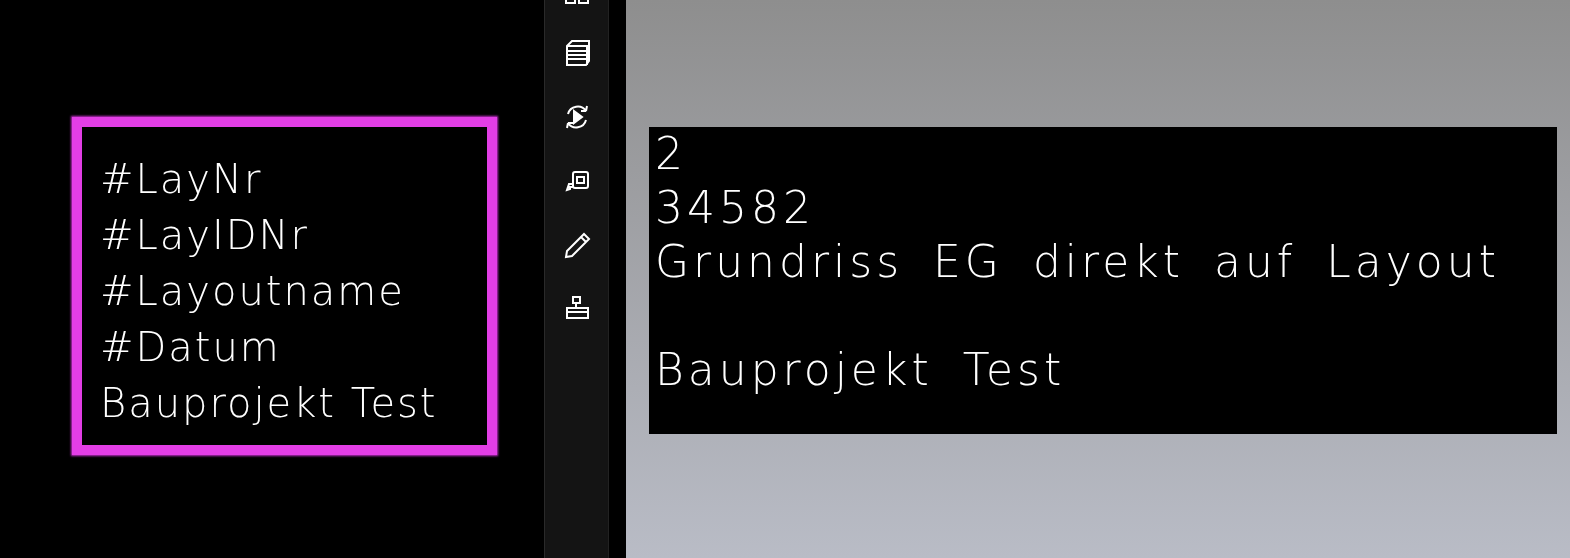 This screenshot has height=558, width=1570. Describe the element at coordinates (671, 154) in the screenshot. I see `layout-text: 2` at that location.